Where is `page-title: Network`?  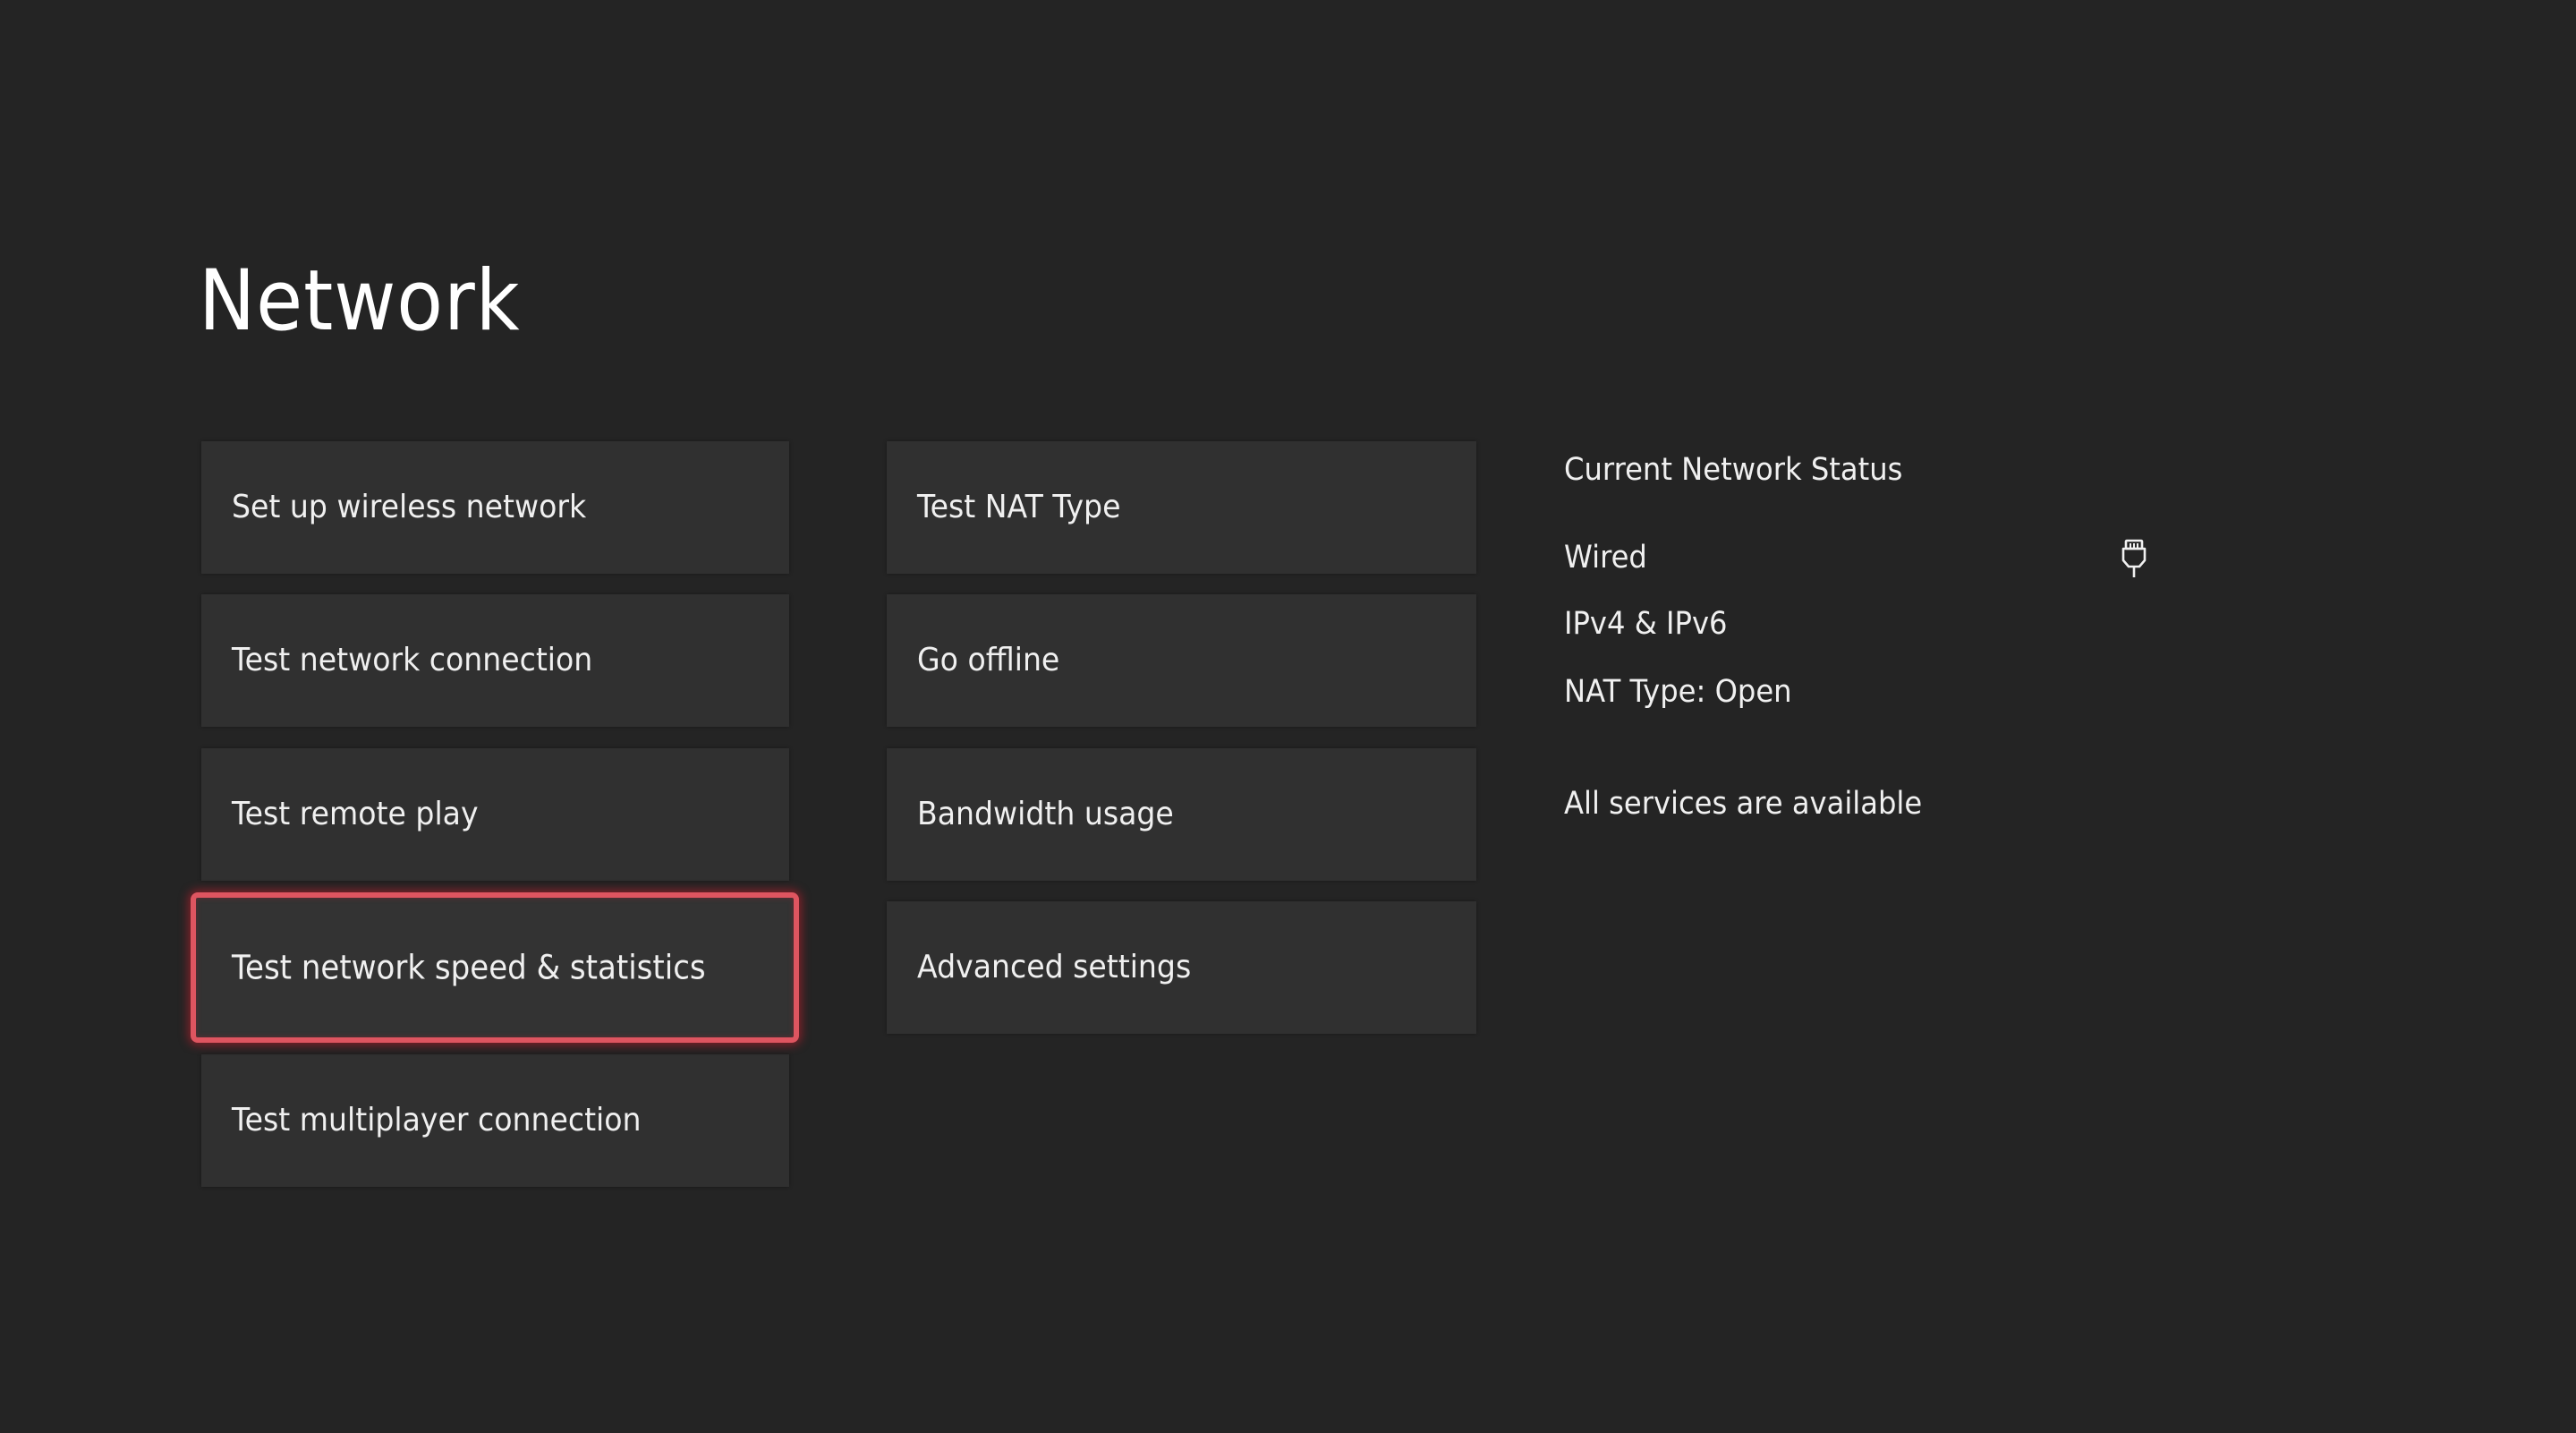 page-title: Network is located at coordinates (360, 301).